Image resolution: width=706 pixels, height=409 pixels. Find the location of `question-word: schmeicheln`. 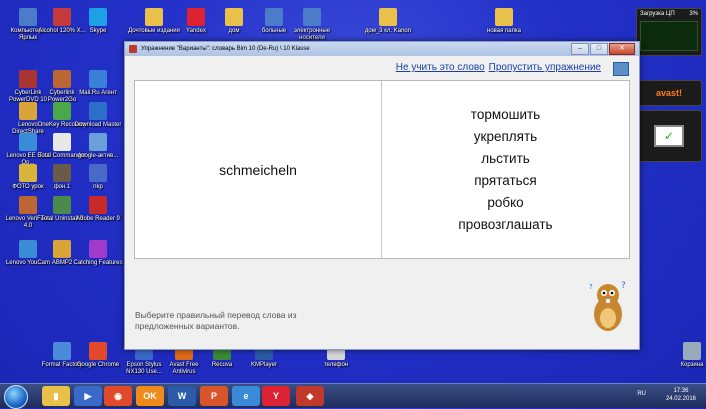

question-word: schmeicheln is located at coordinates (258, 169).